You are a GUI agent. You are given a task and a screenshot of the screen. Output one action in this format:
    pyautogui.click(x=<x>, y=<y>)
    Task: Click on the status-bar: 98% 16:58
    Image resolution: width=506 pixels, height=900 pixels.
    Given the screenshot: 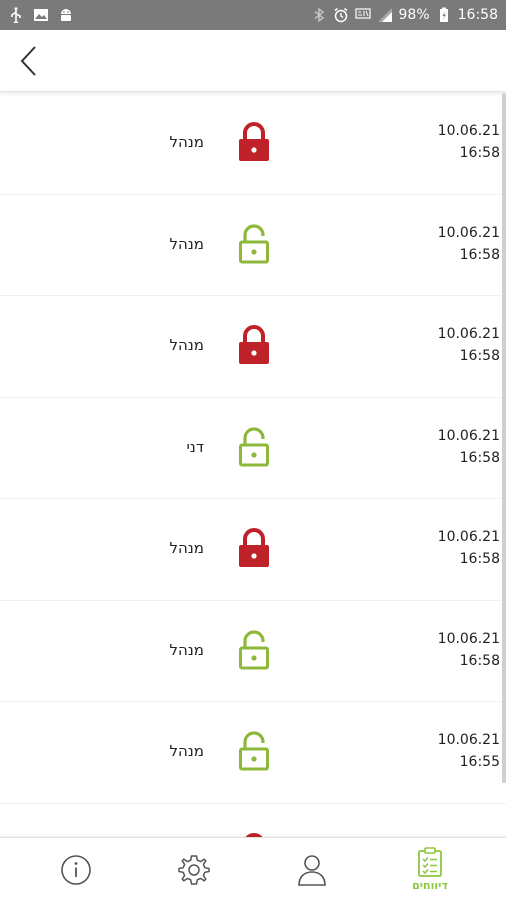 What is the action you would take?
    pyautogui.click(x=253, y=15)
    